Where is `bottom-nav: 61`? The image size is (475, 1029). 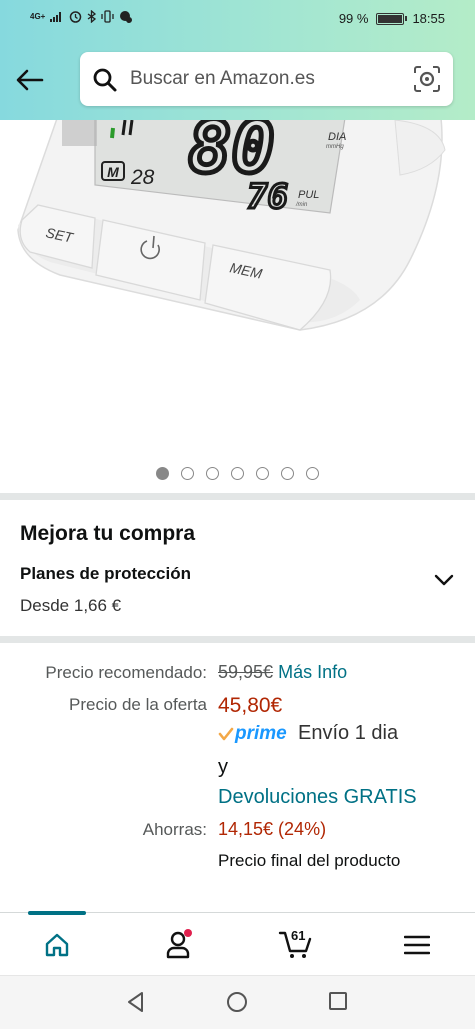
bottom-nav: 61 is located at coordinates (237, 942).